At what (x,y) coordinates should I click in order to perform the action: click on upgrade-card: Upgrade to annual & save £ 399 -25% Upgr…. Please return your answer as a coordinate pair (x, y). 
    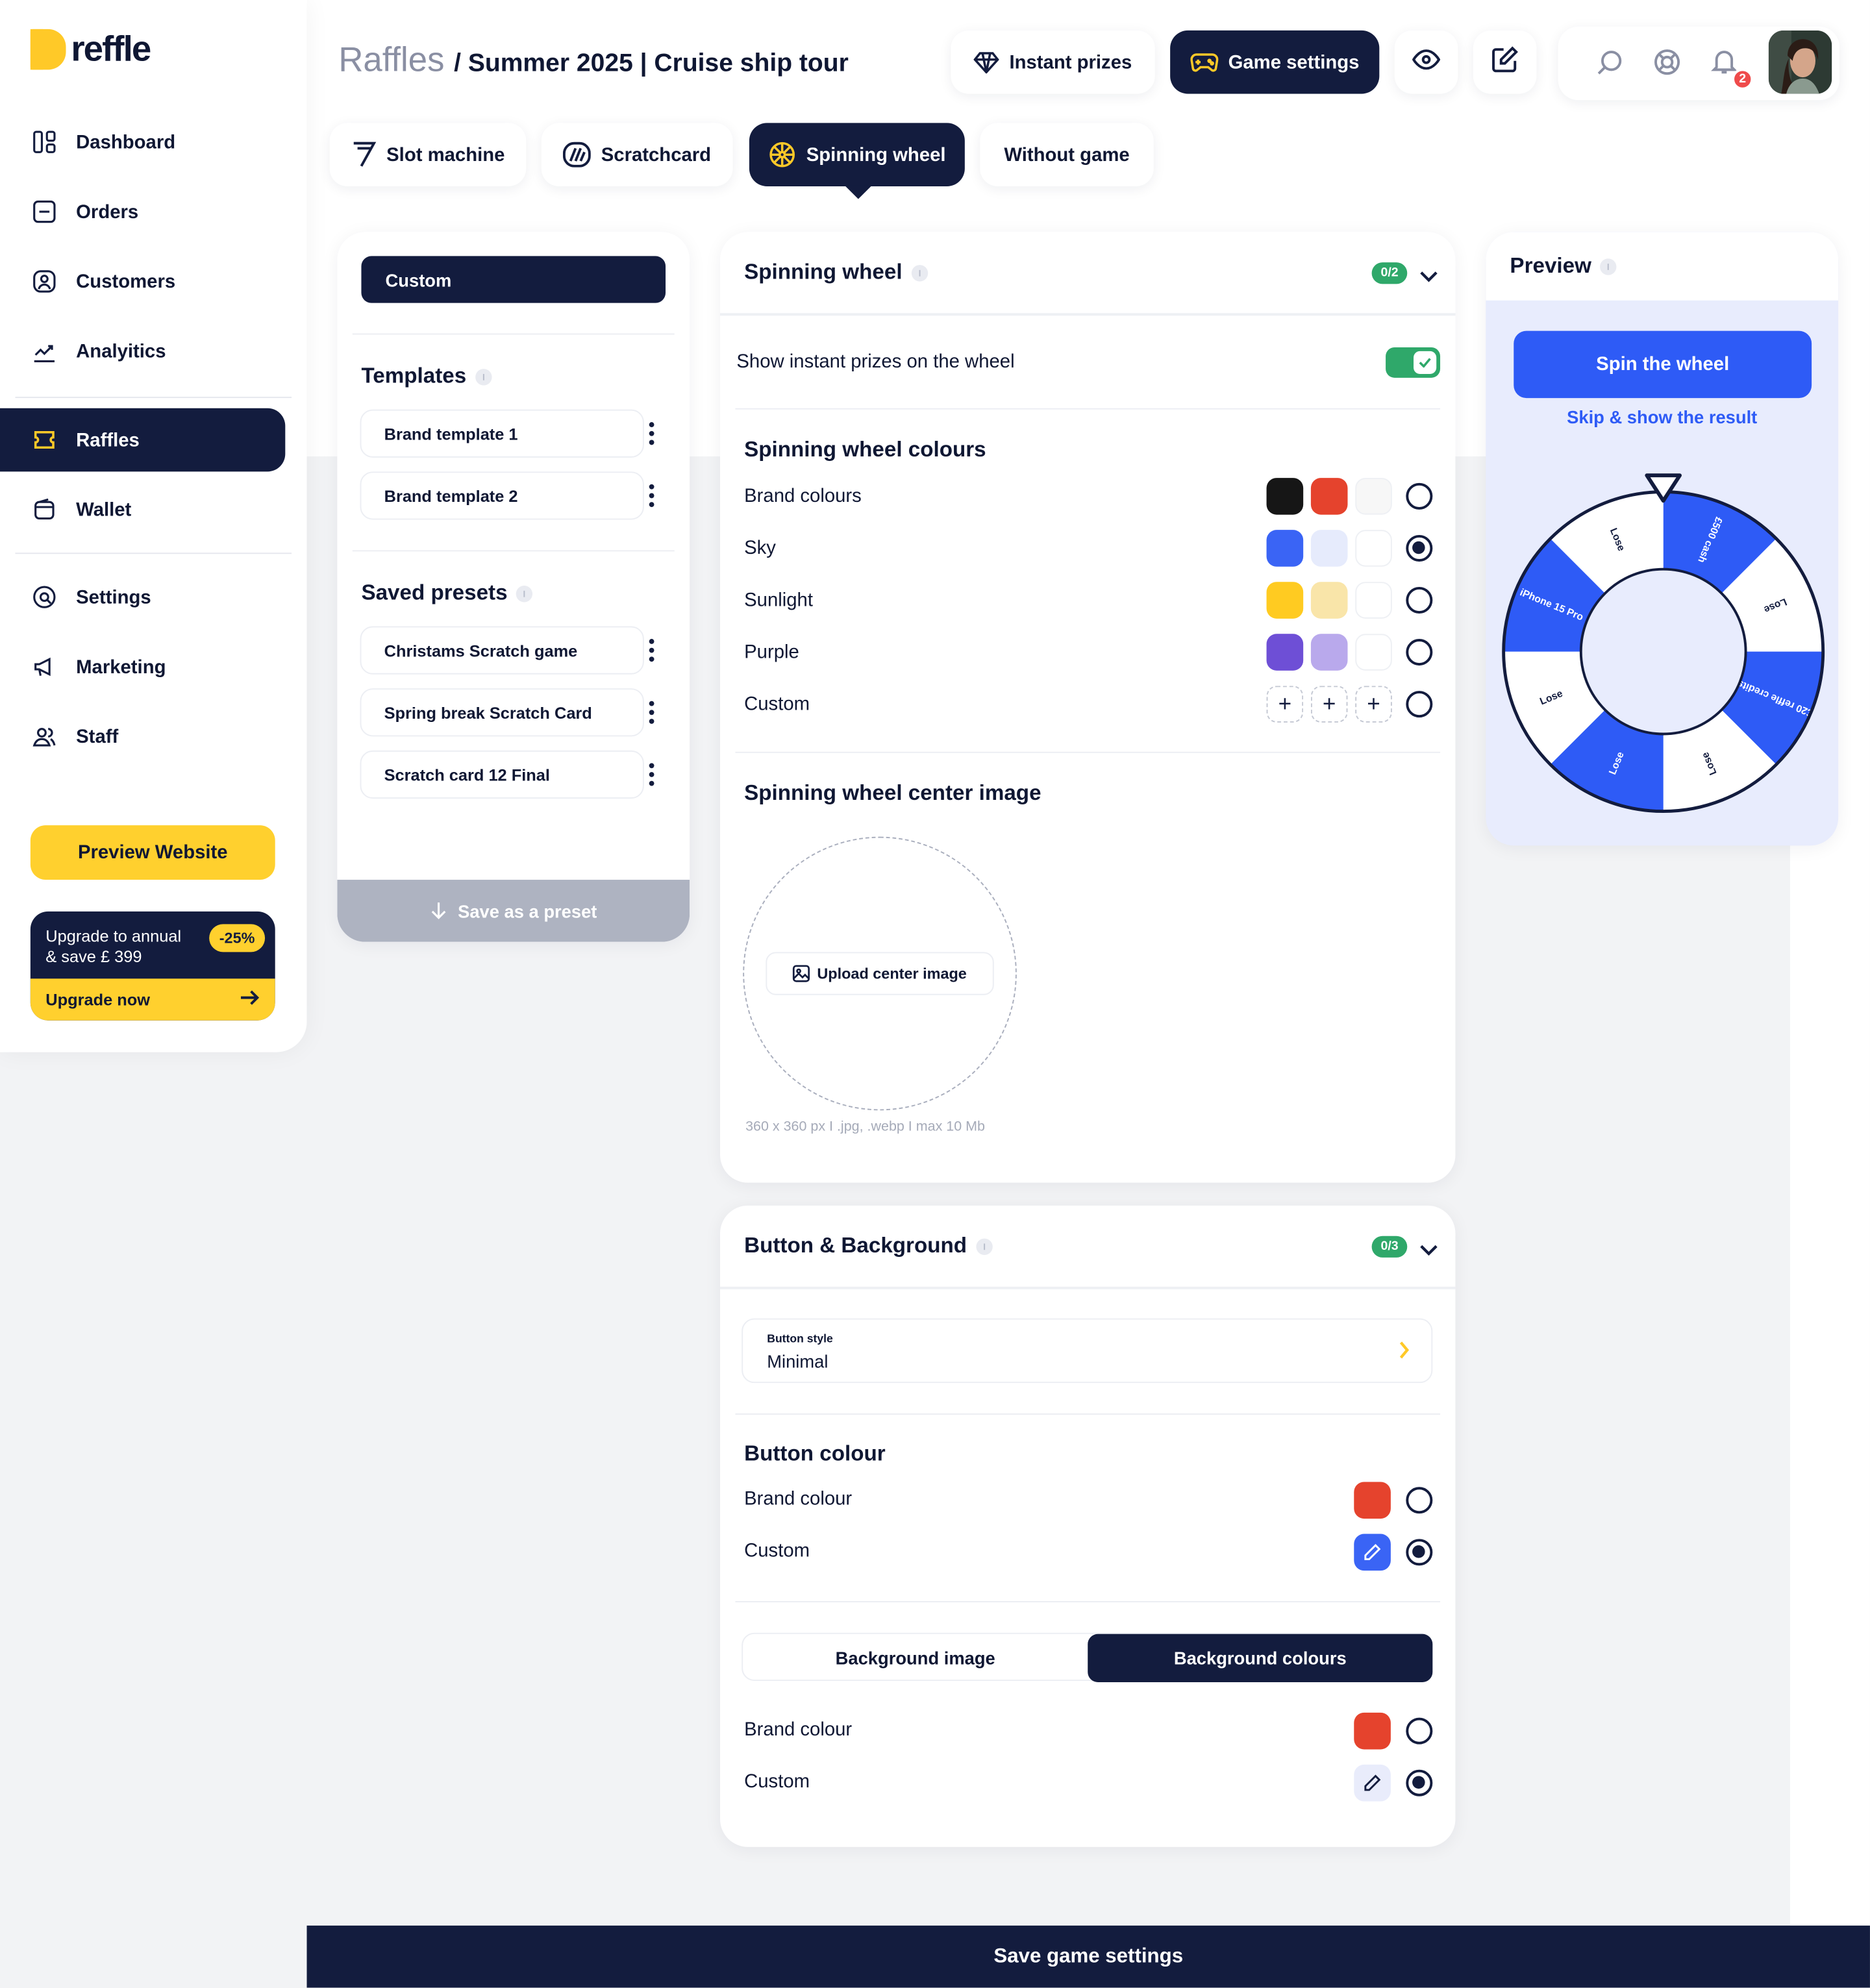
    Looking at the image, I should click on (152, 966).